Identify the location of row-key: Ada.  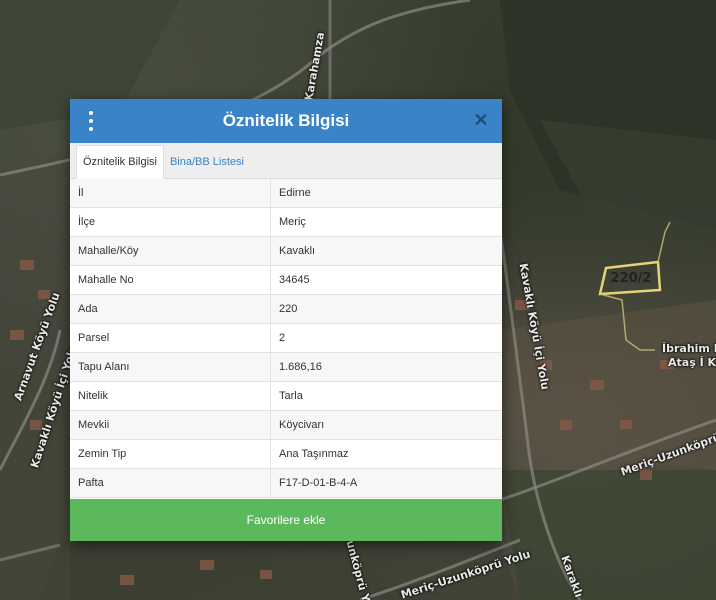
(170, 309).